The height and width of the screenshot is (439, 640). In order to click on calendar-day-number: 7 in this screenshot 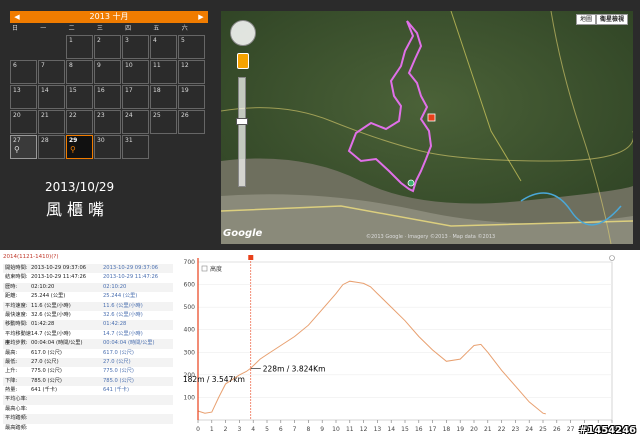, I will do `click(43, 65)`.